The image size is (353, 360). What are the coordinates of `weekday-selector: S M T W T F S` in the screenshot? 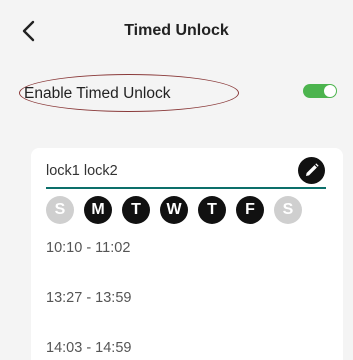 It's located at (191, 210).